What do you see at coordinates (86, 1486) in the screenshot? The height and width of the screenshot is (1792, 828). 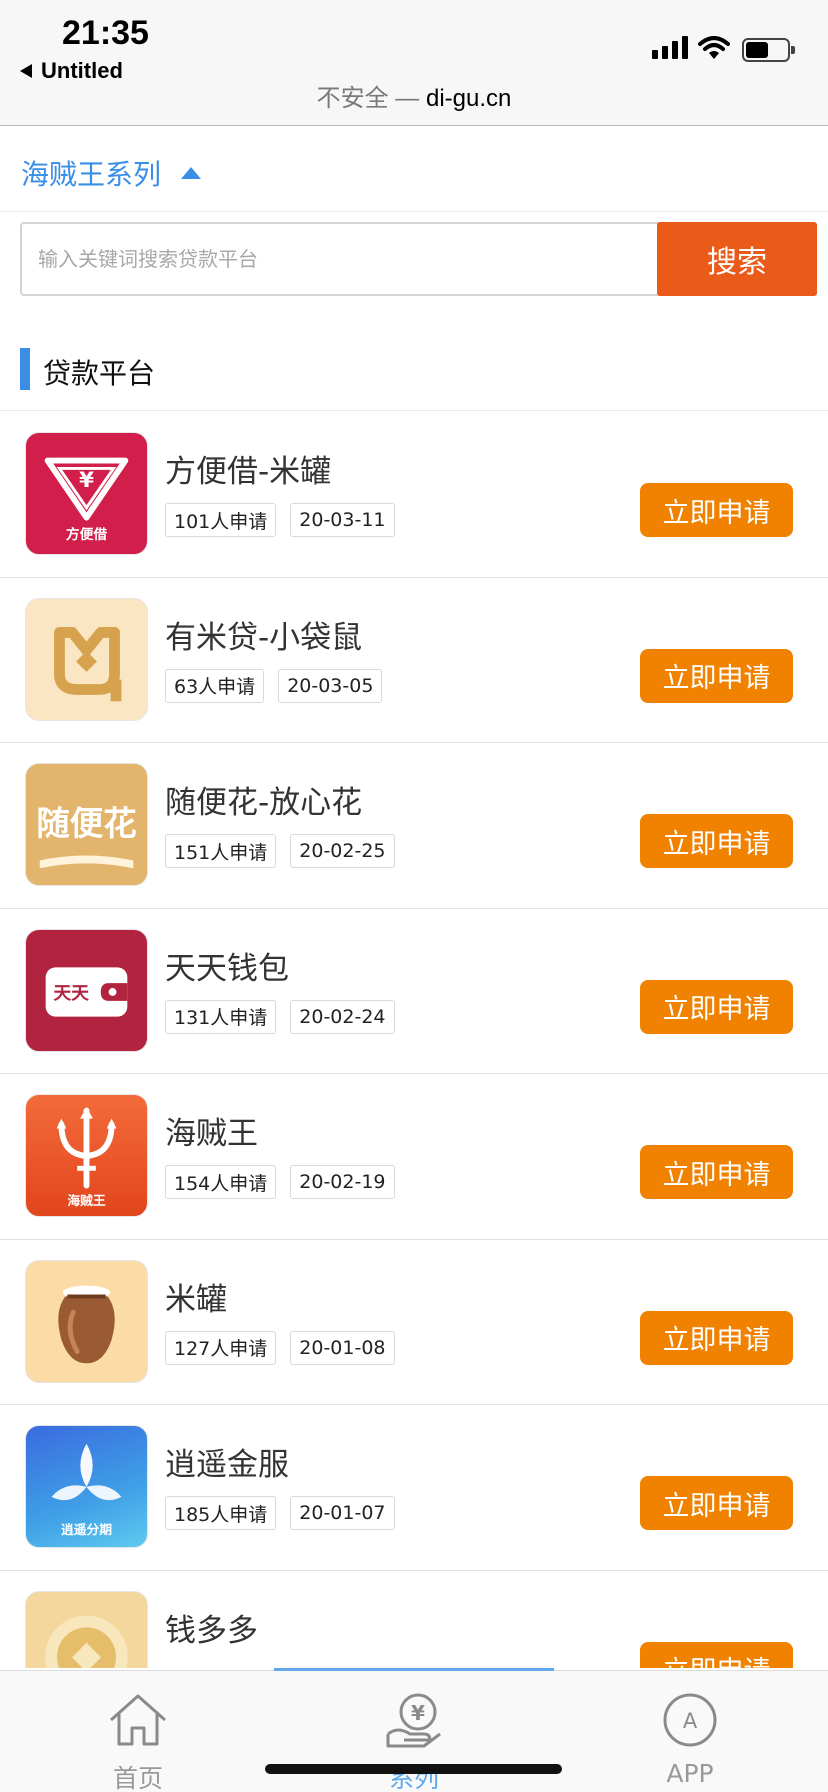 I see `xiaoyao-flower-logo: 逍遥分期` at bounding box center [86, 1486].